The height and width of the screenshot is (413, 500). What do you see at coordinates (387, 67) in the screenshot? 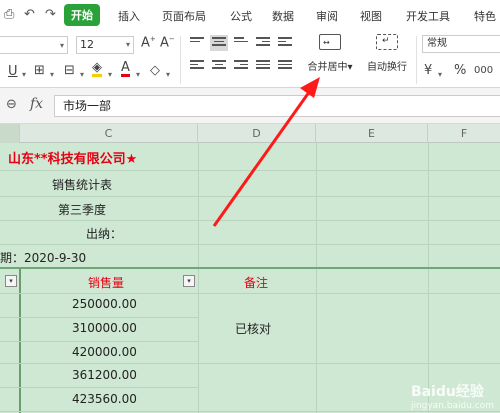
I see `wrap-text-label: 自动换行` at bounding box center [387, 67].